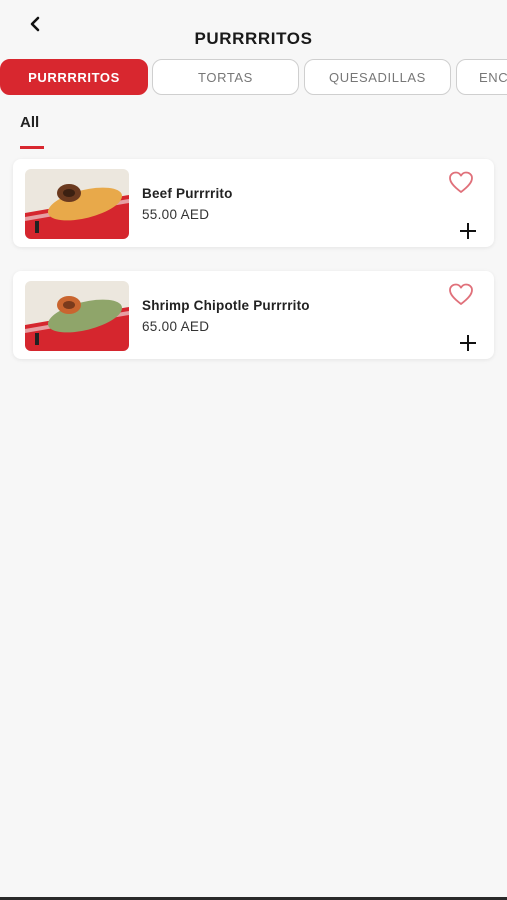 The width and height of the screenshot is (507, 900). What do you see at coordinates (253, 38) in the screenshot?
I see `page-title: PURRRRITOS` at bounding box center [253, 38].